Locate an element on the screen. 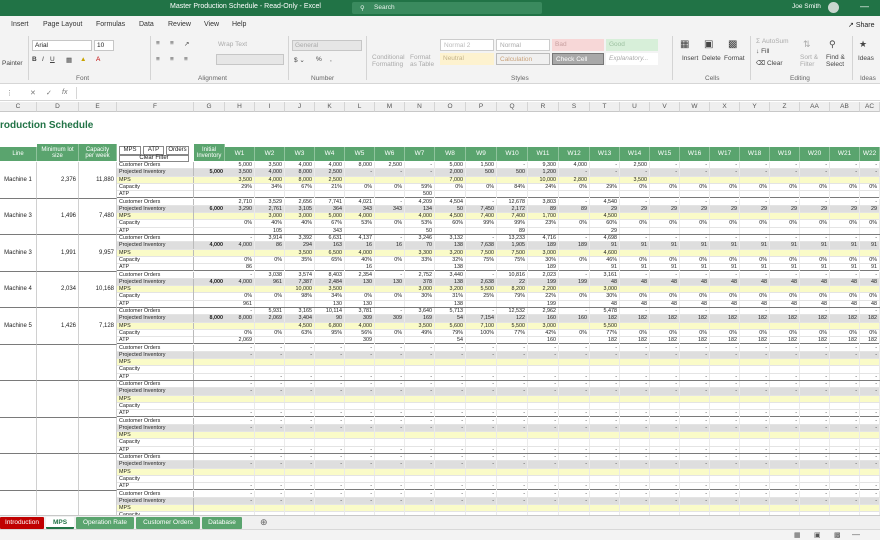  grid-cell: 67% is located at coordinates (330, 224).